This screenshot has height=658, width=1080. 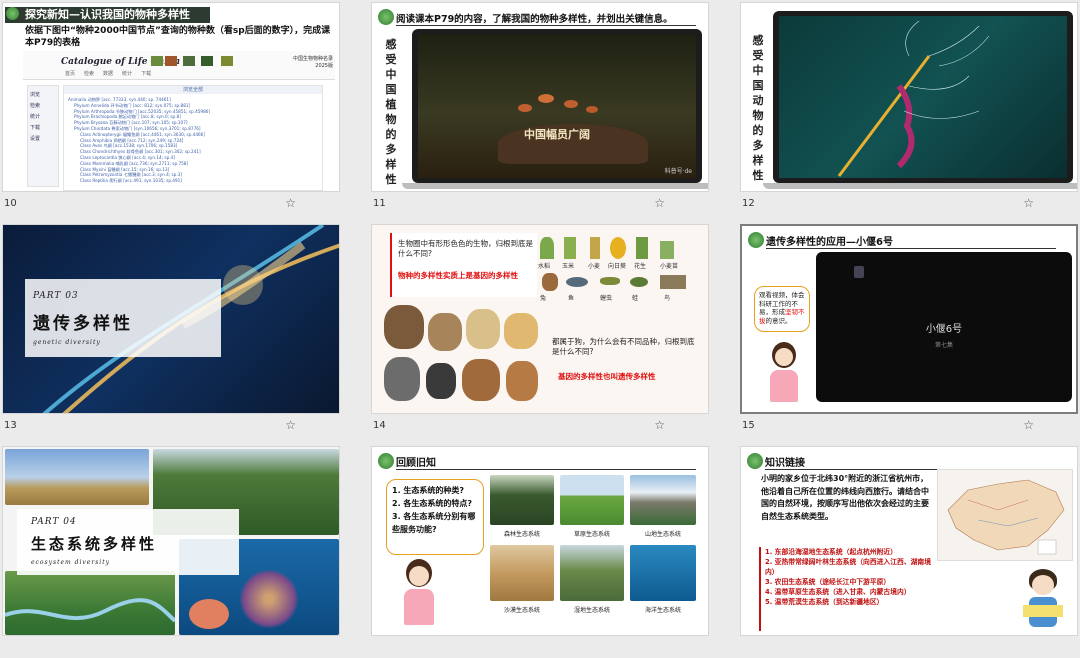 I want to click on channel-logo-icon, so click(x=859, y=272).